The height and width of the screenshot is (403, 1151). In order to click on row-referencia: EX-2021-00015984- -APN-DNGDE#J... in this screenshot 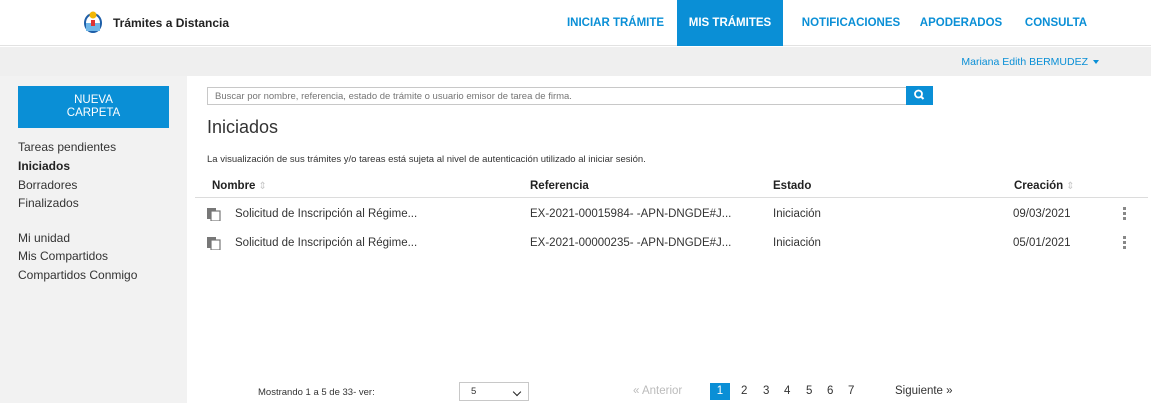, I will do `click(631, 214)`.